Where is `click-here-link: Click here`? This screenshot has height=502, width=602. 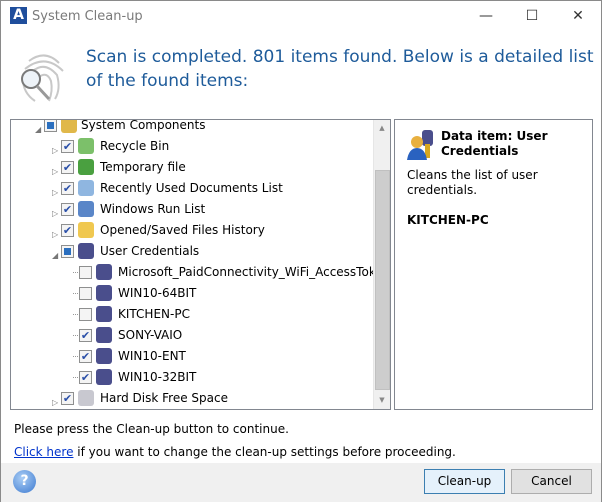 click-here-link: Click here is located at coordinates (43, 452).